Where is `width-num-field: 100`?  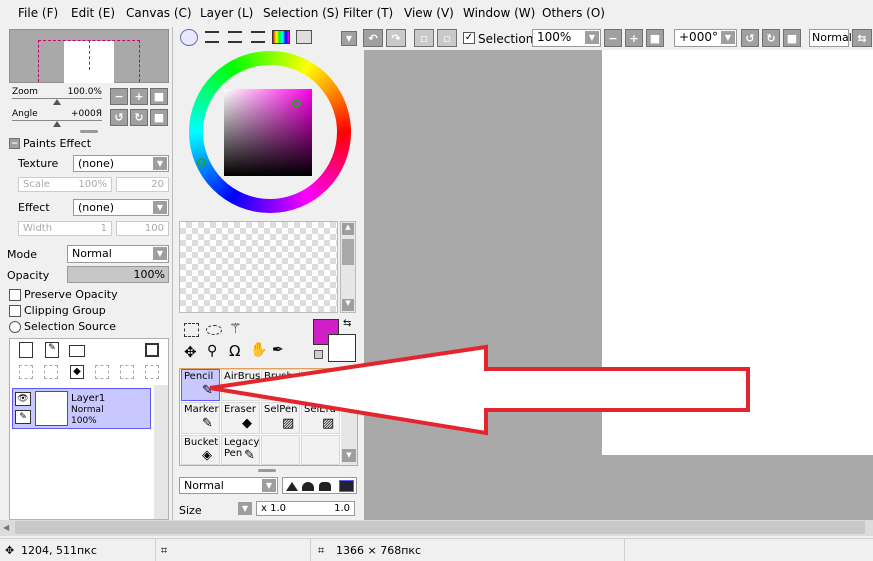 width-num-field: 100 is located at coordinates (142, 228).